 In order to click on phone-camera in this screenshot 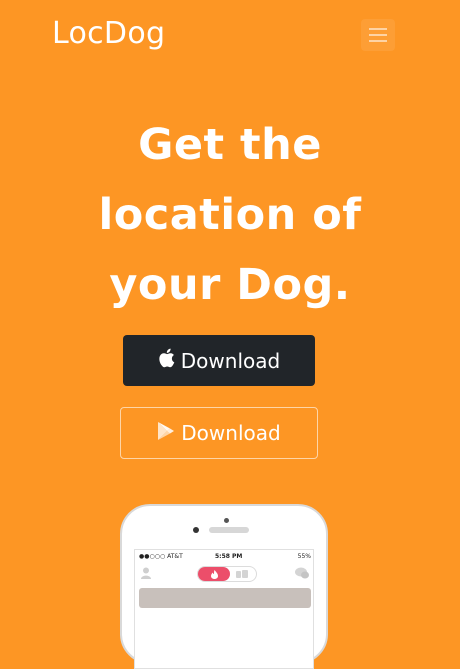, I will do `click(226, 520)`.